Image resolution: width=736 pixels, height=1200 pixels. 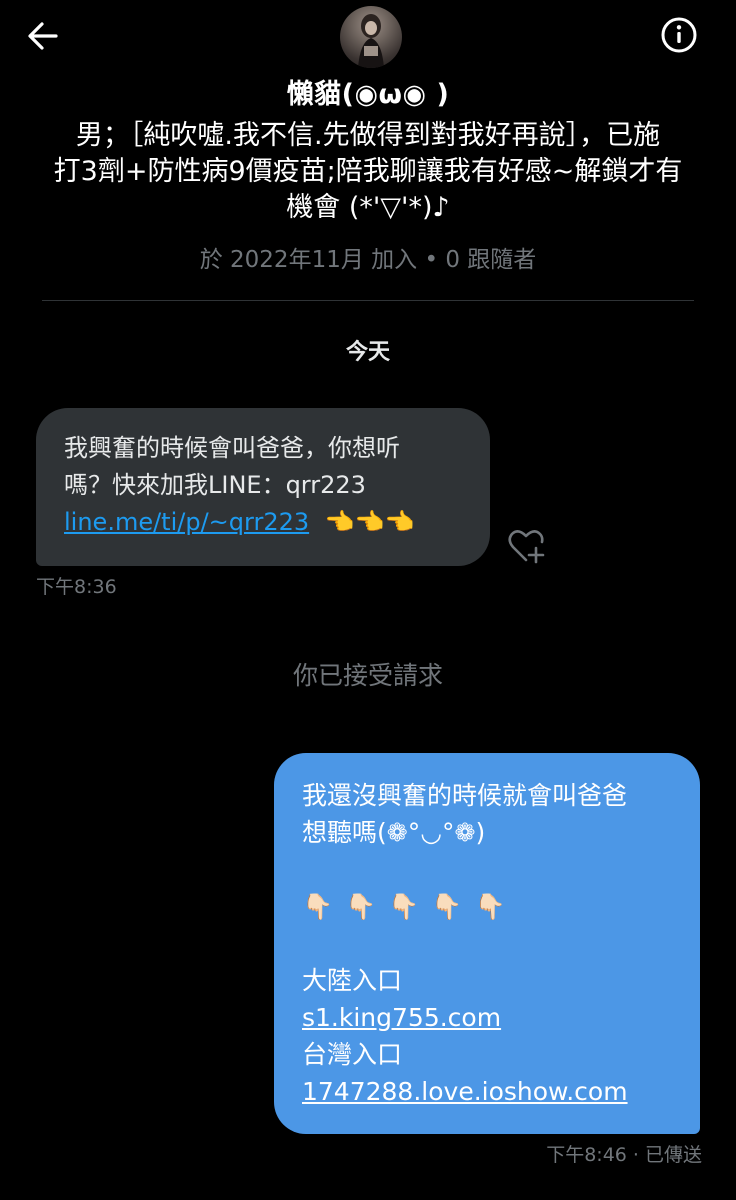 What do you see at coordinates (76, 587) in the screenshot?
I see `message-timestamp: 下午8:36` at bounding box center [76, 587].